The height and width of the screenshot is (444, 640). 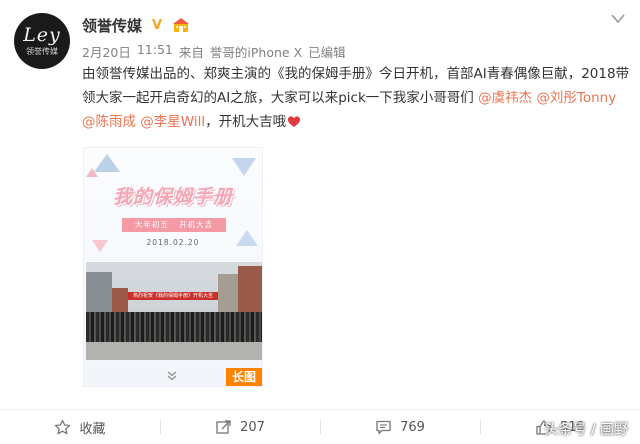 What do you see at coordinates (223, 426) in the screenshot?
I see `repost-icon` at bounding box center [223, 426].